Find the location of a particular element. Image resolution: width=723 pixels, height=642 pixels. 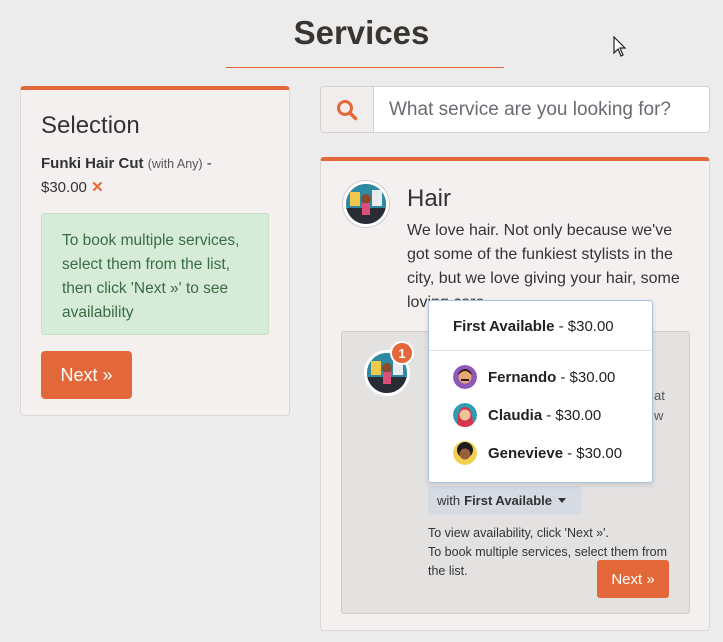

selected-service: Funki Hair Cut (with Any) - $30.00 ✕ is located at coordinates (156, 175).